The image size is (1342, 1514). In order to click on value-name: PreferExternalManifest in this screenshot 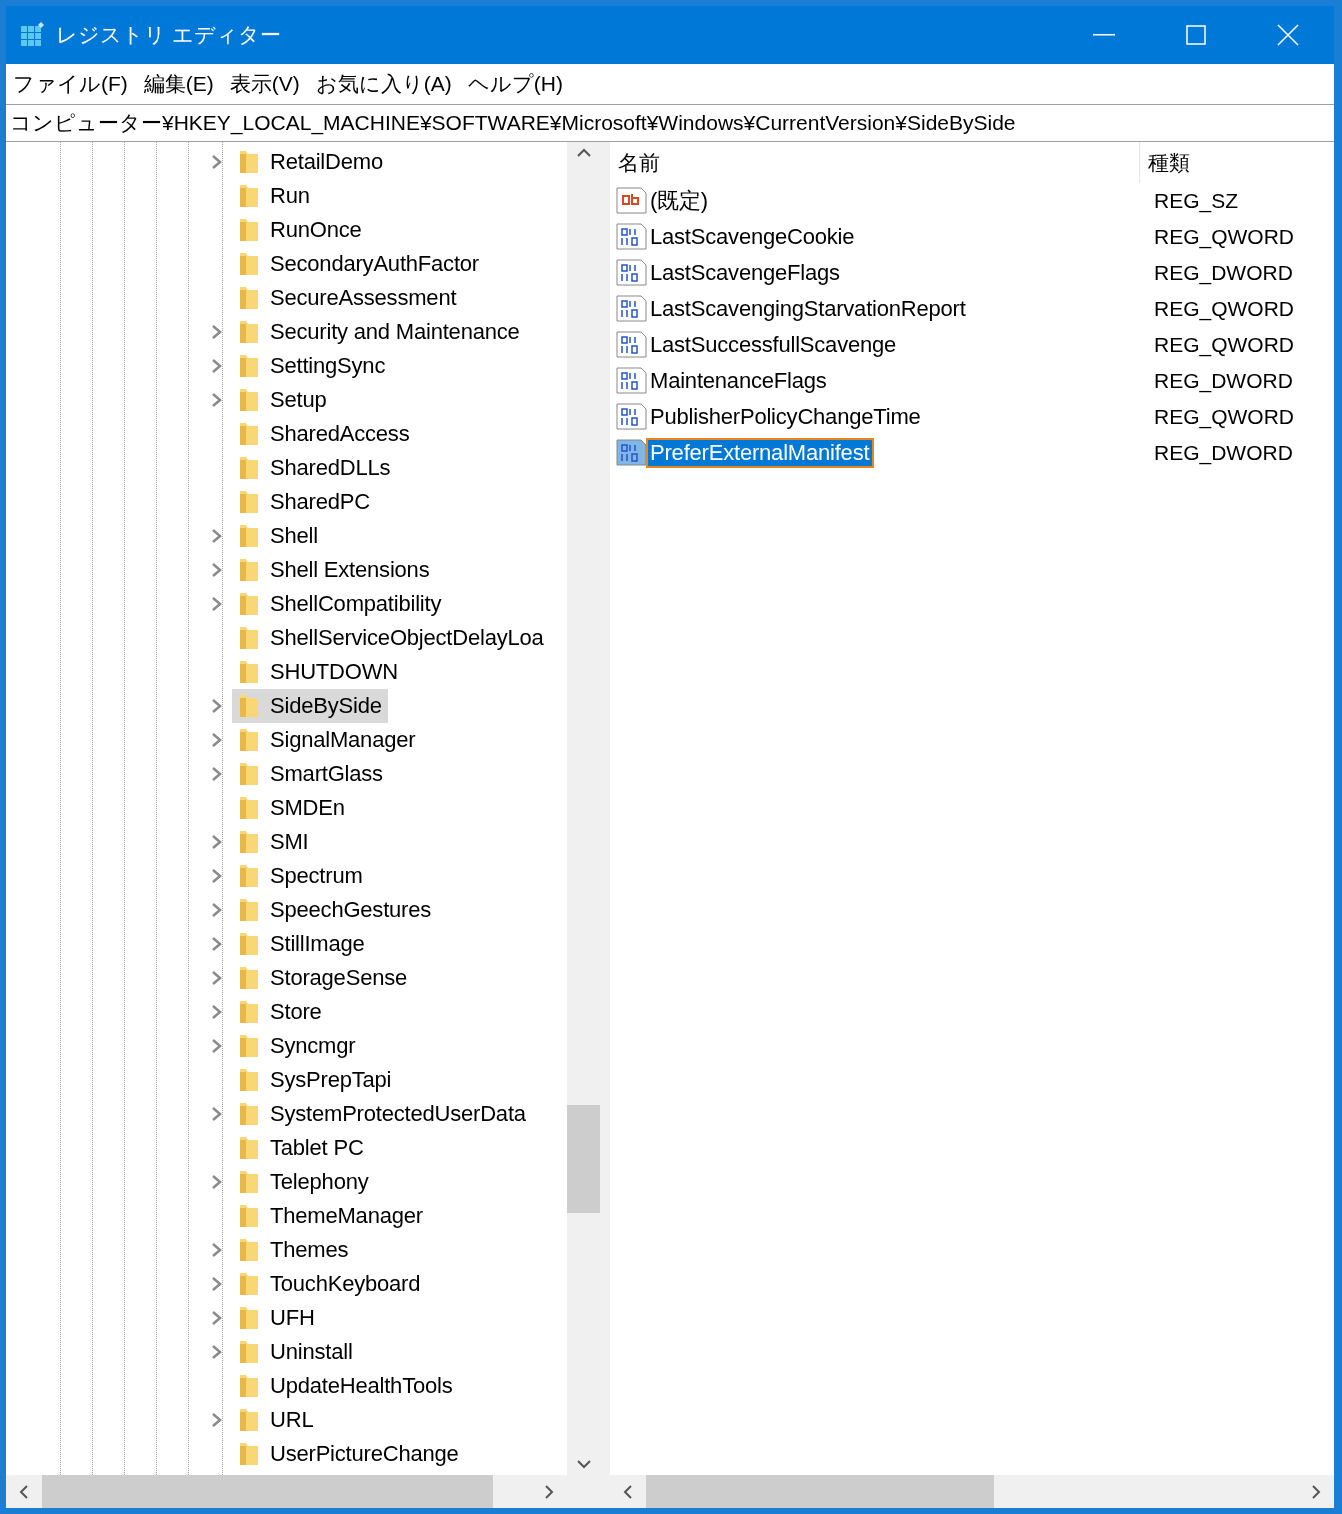, I will do `click(760, 453)`.